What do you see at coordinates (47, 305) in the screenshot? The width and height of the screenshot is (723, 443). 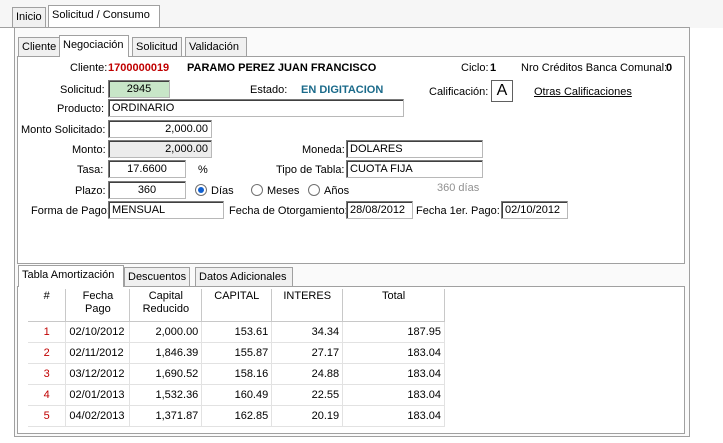 I see `header-index: #` at bounding box center [47, 305].